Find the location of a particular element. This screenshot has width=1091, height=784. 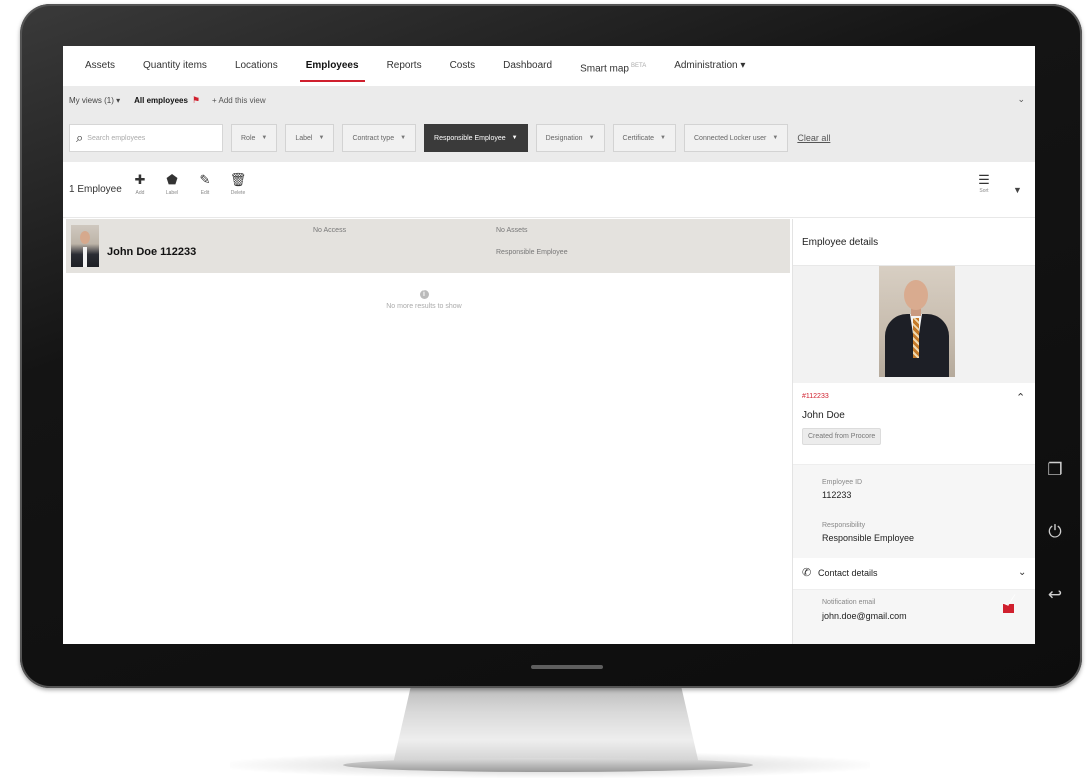

contact-details-header: ✆ Contact details ⌄ is located at coordinates (914, 574).